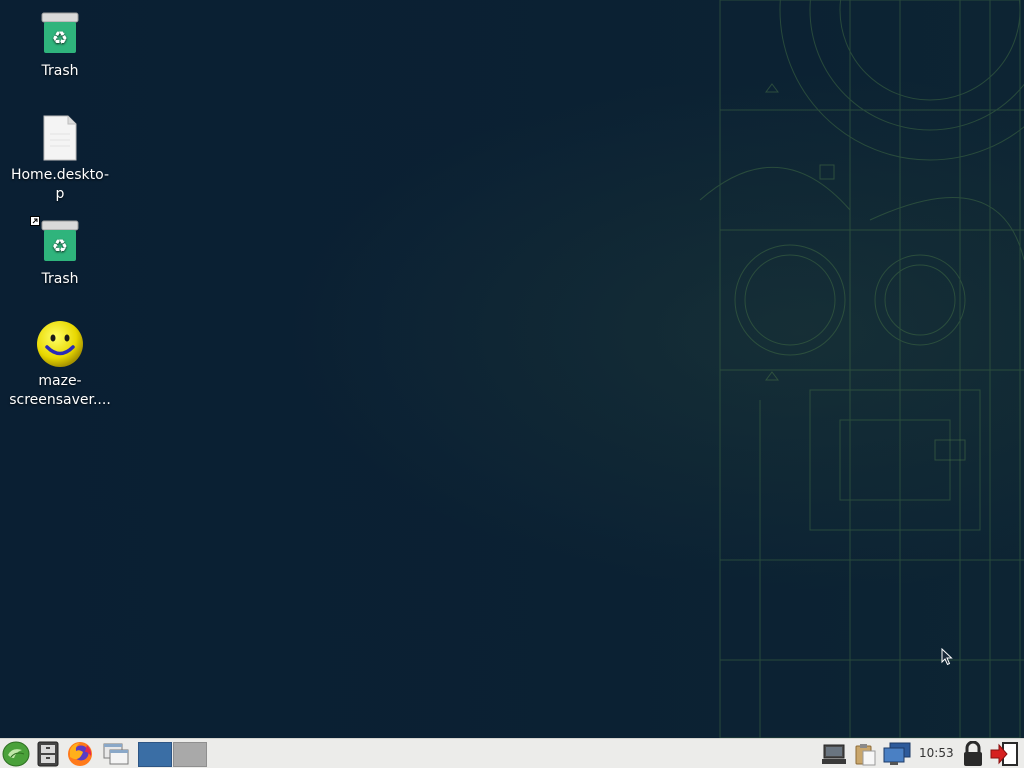 Image resolution: width=1024 pixels, height=768 pixels. I want to click on document-icon, so click(60, 138).